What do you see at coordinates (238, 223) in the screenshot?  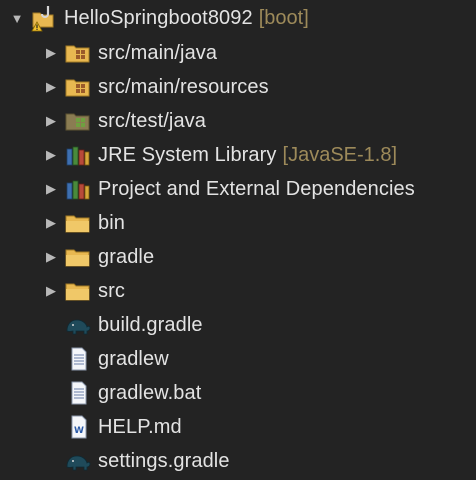 I see `tree-item-bin: ▶ bin` at bounding box center [238, 223].